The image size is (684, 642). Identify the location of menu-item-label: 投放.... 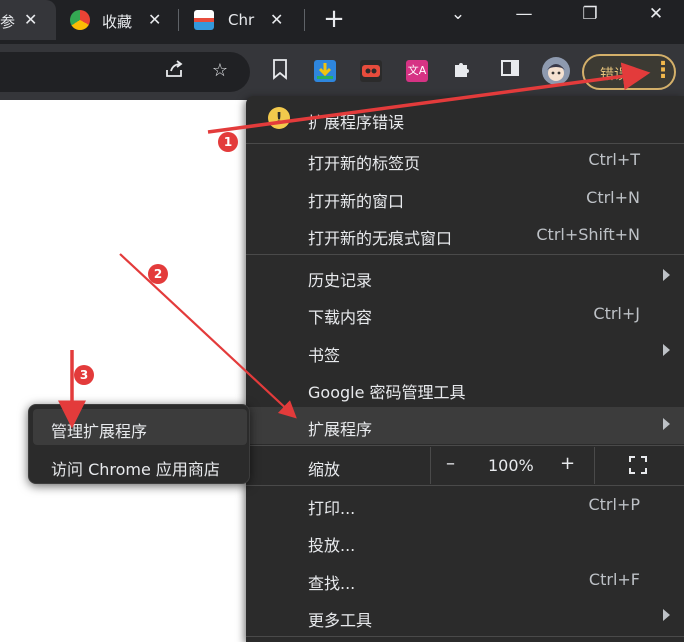
(332, 545).